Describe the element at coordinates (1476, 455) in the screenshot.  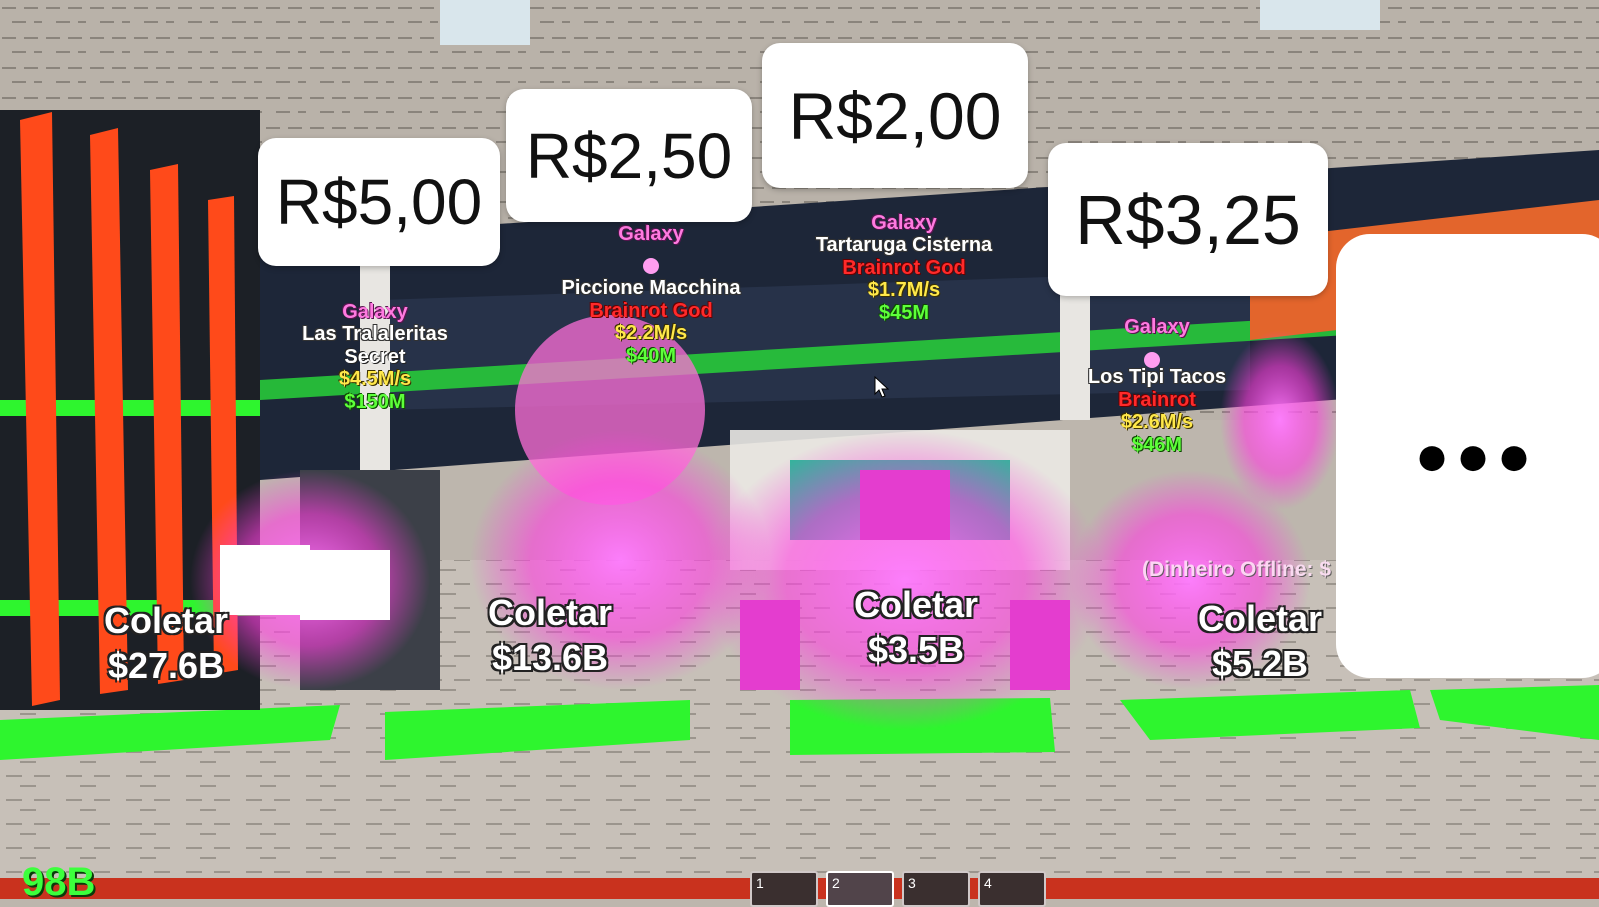
I see `ellipsis-icon: ●●●` at that location.